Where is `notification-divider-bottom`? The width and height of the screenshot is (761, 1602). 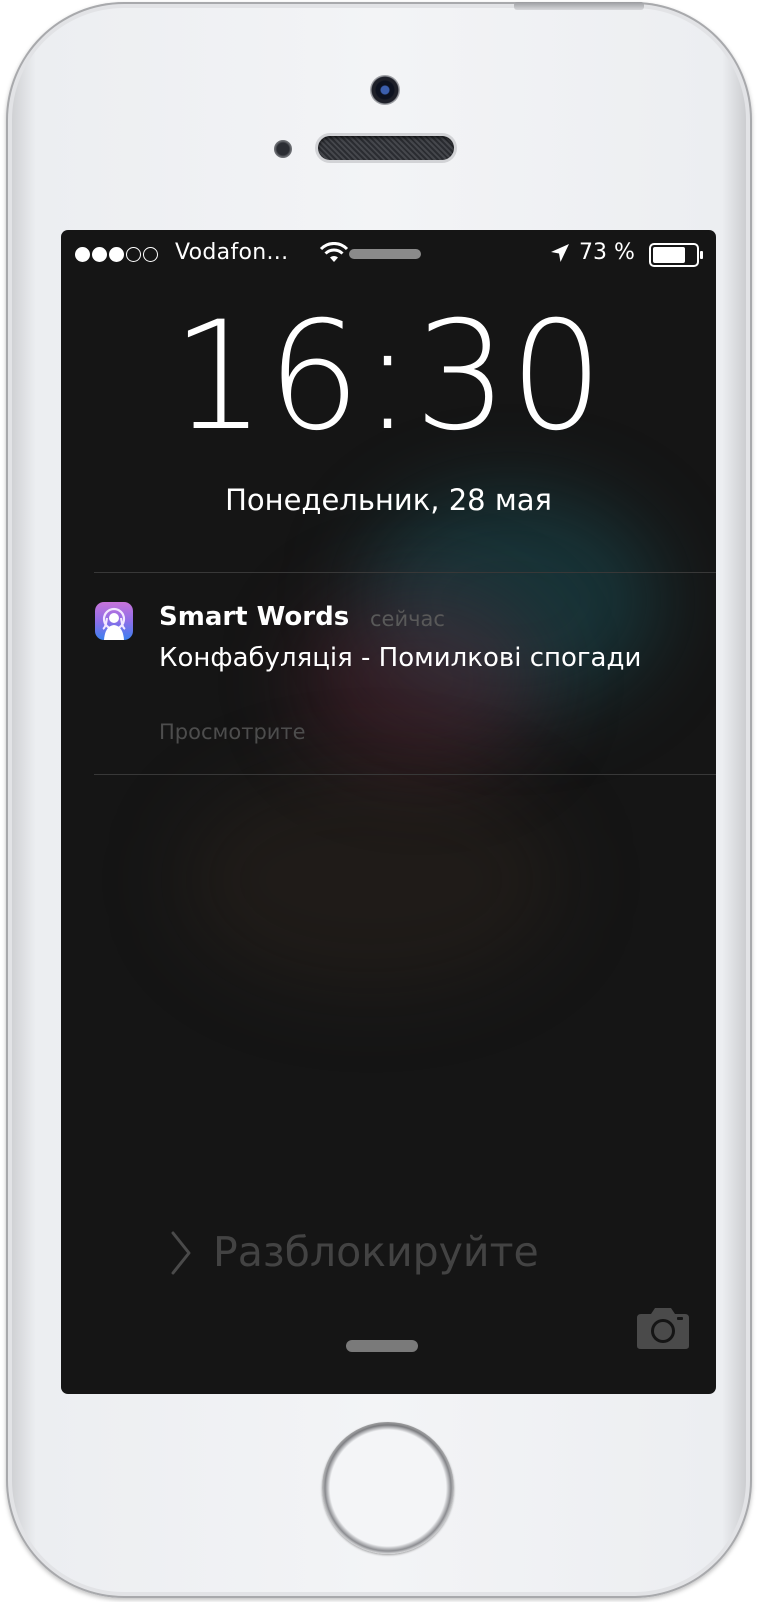 notification-divider-bottom is located at coordinates (405, 774).